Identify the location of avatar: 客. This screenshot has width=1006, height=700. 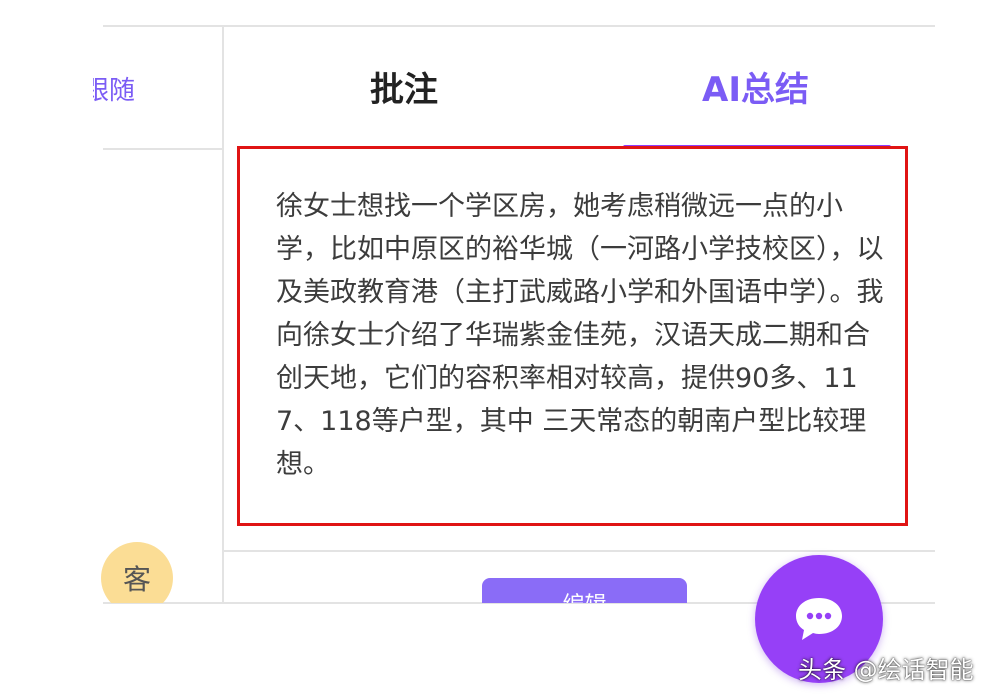
(137, 572).